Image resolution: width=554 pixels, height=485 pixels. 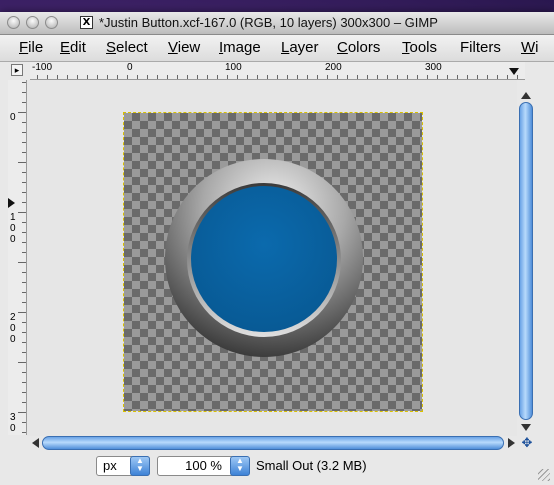 What do you see at coordinates (13, 22) in the screenshot?
I see `close-window-button` at bounding box center [13, 22].